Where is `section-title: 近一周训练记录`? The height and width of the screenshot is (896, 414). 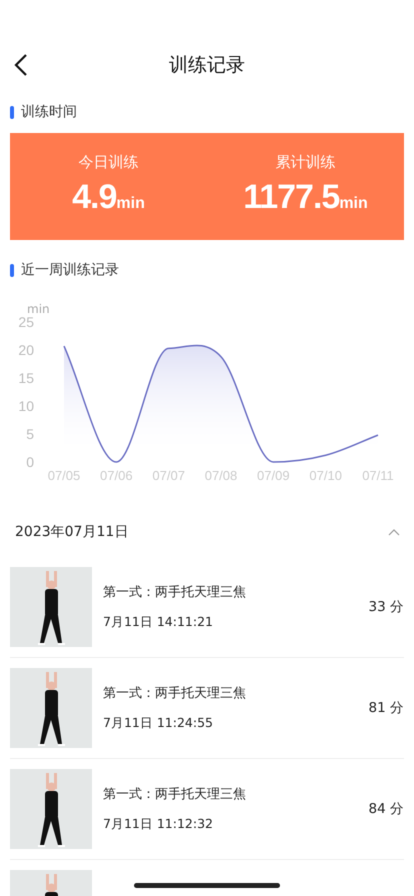
section-title: 近一周训练记录 is located at coordinates (70, 270).